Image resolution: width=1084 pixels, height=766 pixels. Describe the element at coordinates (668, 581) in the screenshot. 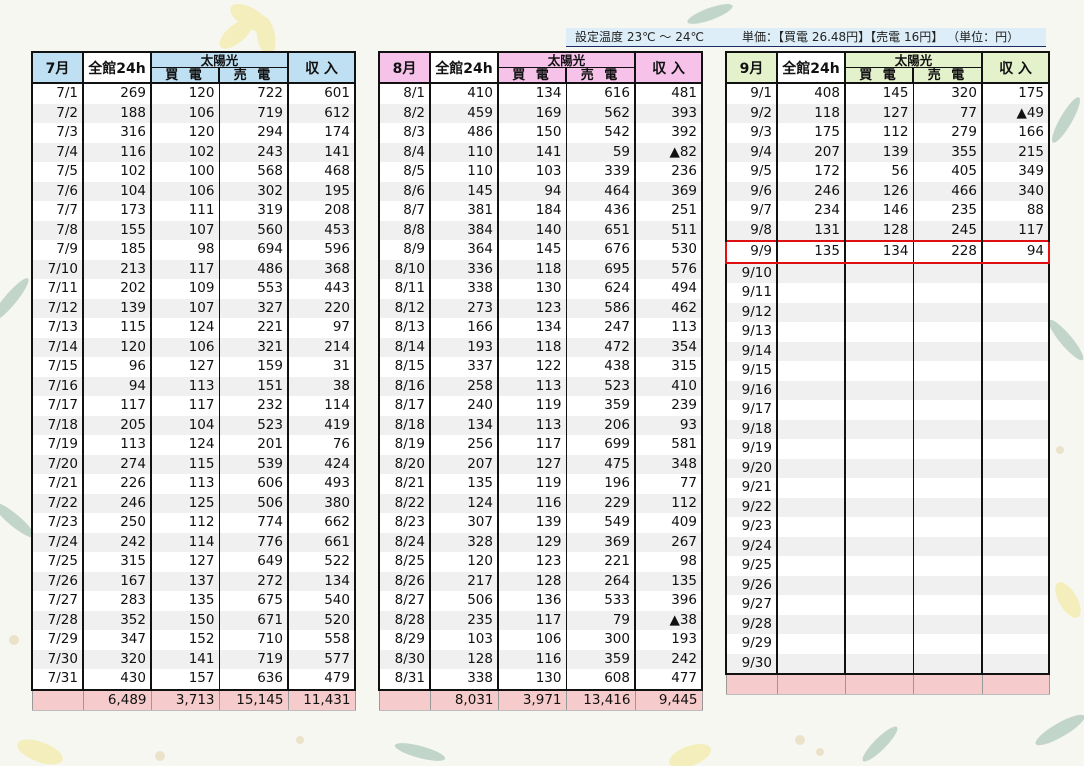

I see `income-cell: 135` at that location.